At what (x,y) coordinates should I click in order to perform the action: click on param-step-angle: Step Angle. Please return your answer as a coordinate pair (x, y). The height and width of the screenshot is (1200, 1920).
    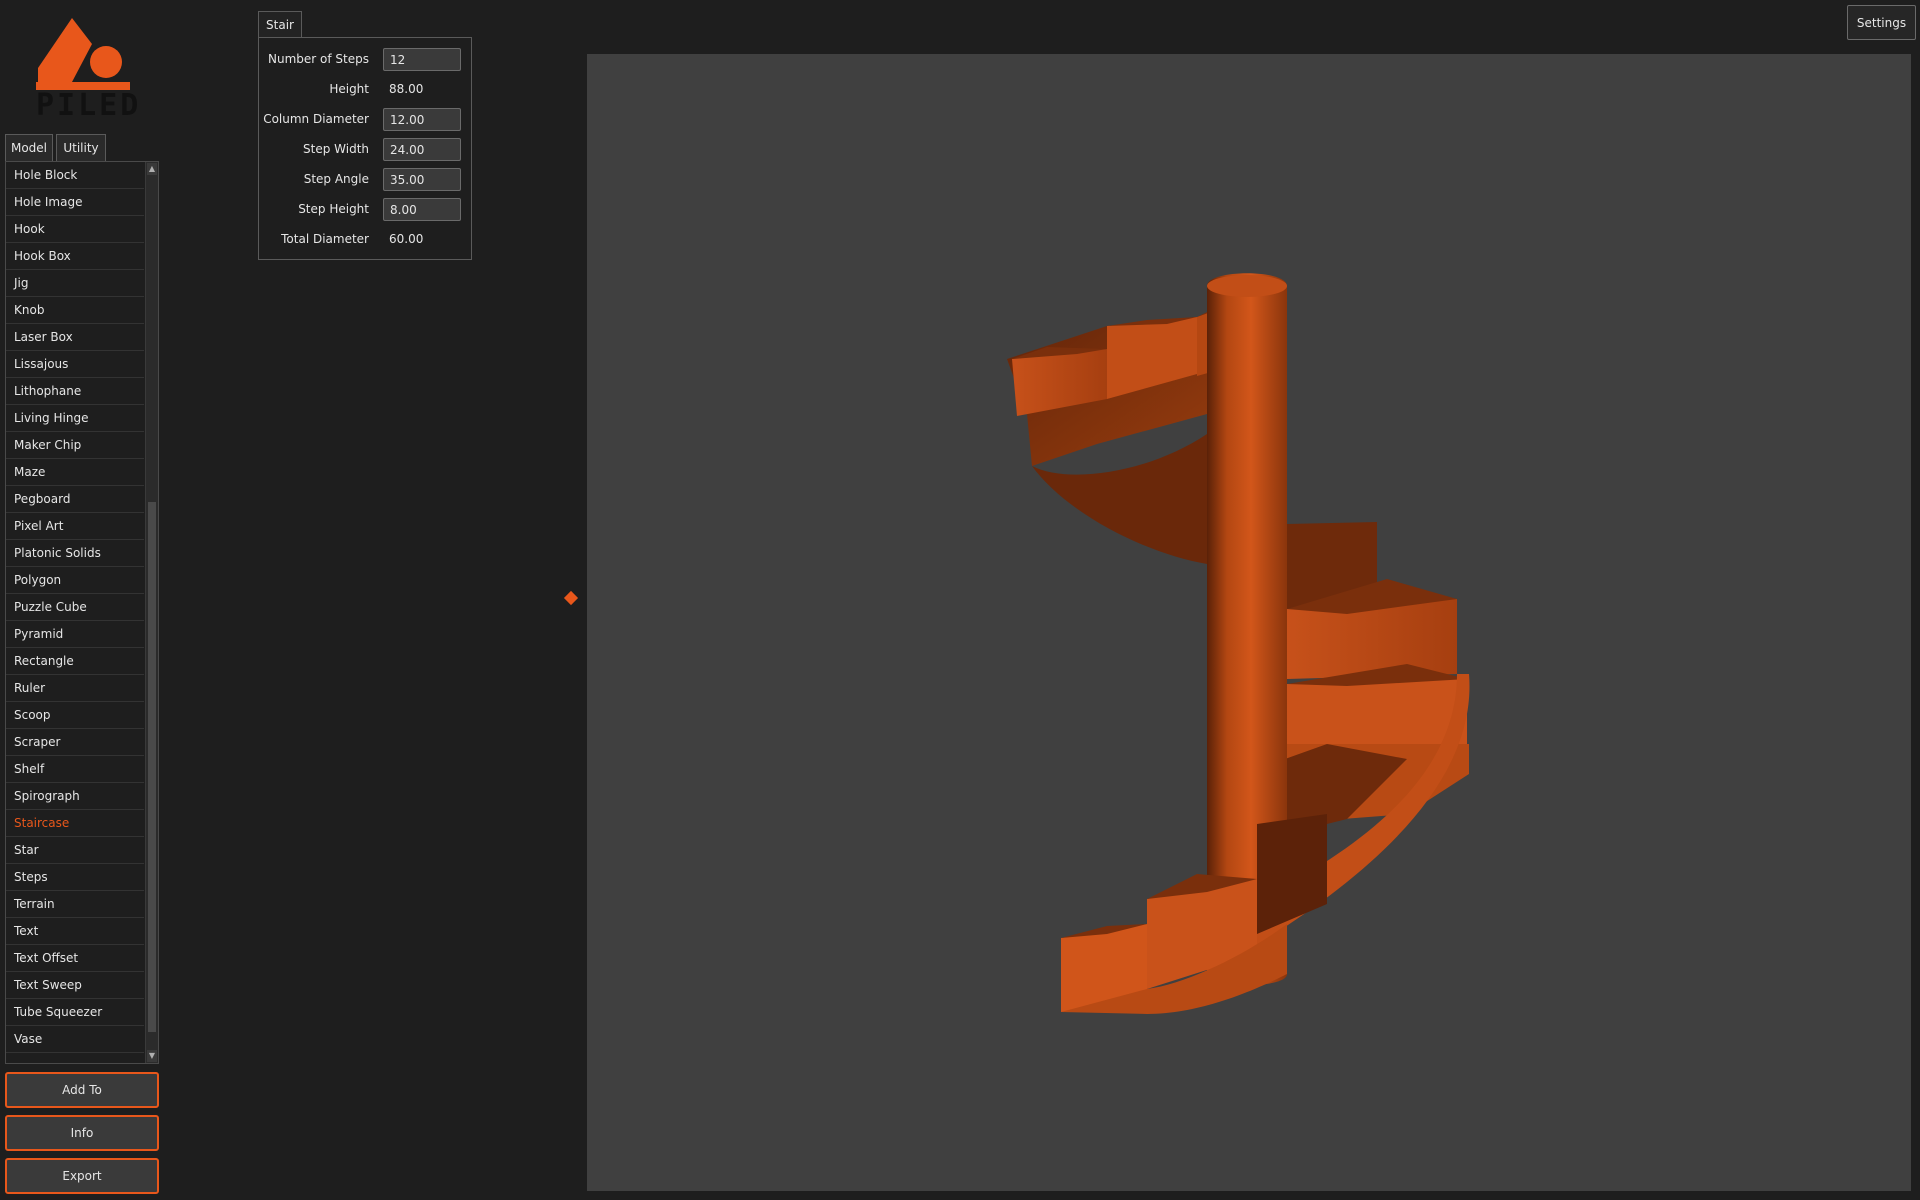
    Looking at the image, I should click on (365, 180).